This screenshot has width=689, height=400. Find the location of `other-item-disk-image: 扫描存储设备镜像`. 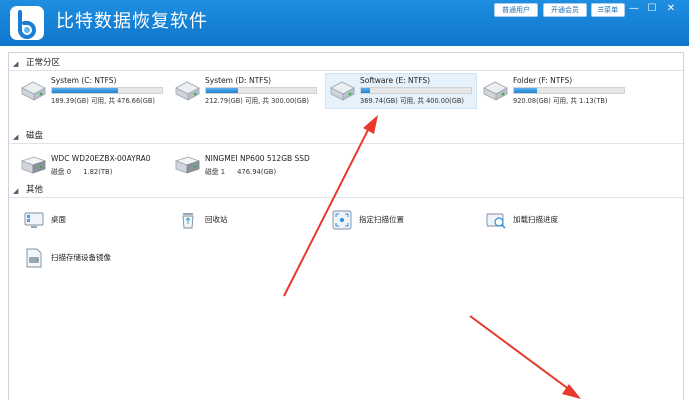

other-item-disk-image: 扫描存储设备镜像 is located at coordinates (96, 258).